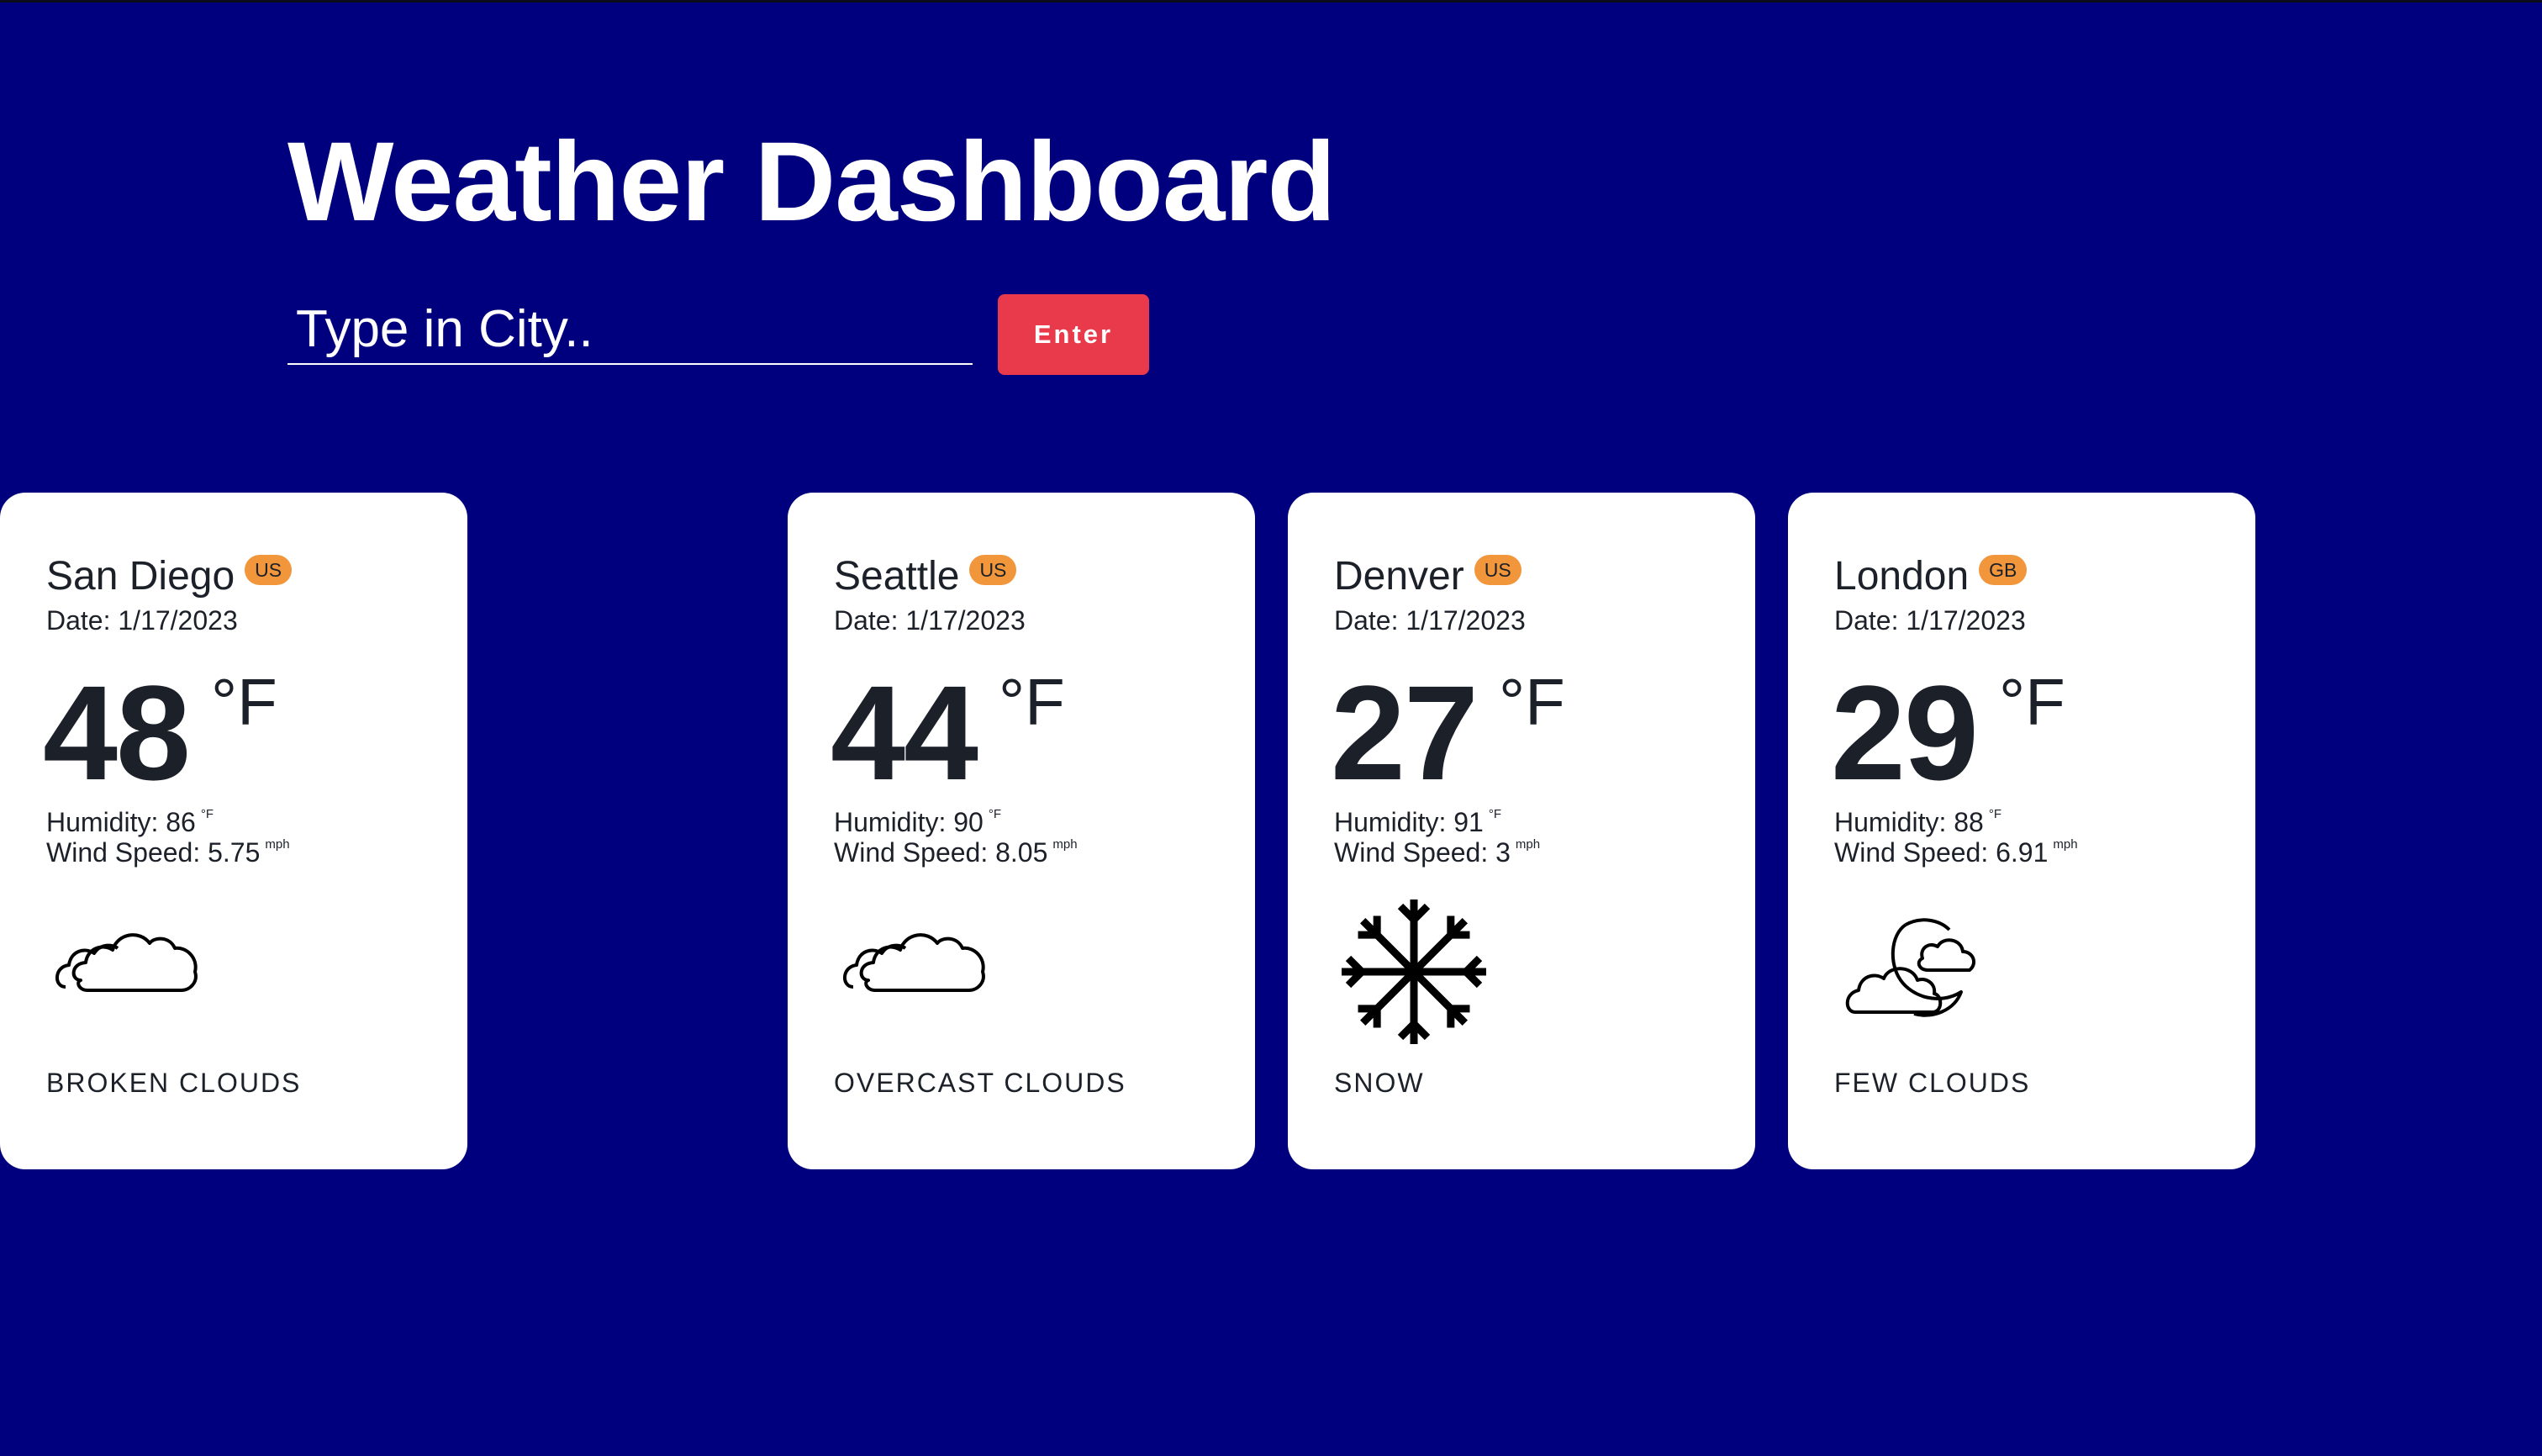 Image resolution: width=2542 pixels, height=1456 pixels. I want to click on country-badge: GB, so click(2003, 570).